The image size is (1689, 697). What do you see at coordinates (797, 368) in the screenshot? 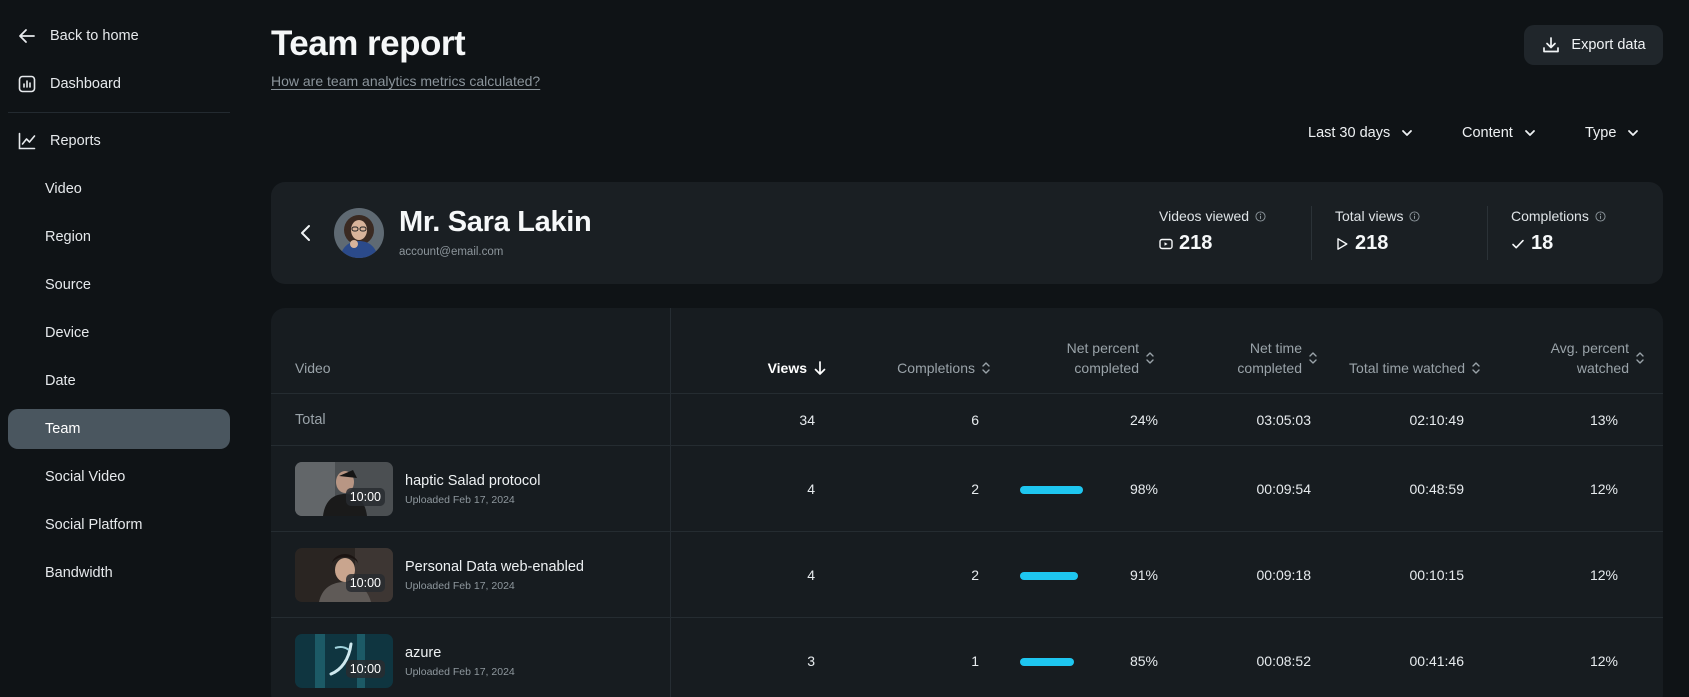
I see `column-header-views: Views` at bounding box center [797, 368].